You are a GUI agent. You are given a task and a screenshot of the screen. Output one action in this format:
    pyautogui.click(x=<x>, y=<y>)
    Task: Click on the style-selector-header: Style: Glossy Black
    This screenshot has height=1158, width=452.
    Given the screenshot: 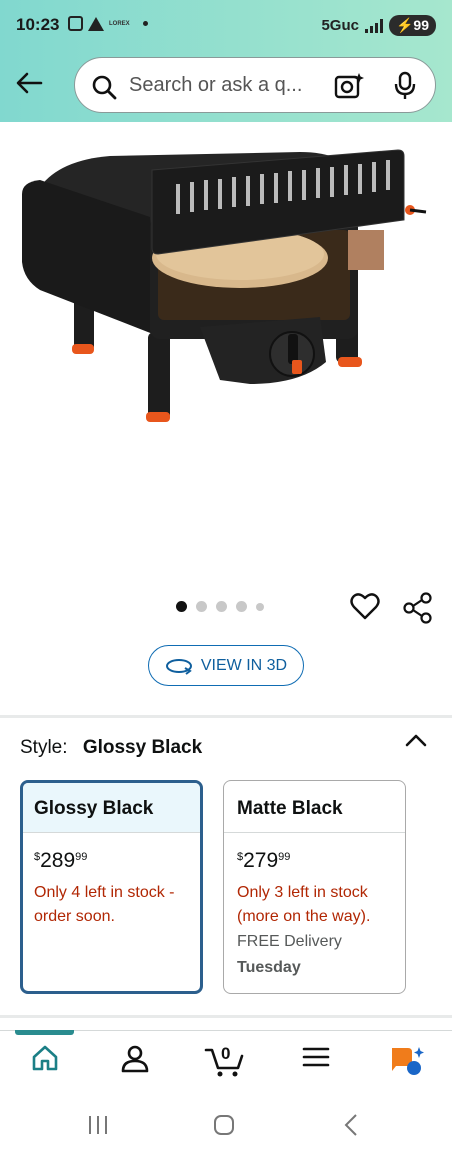 What is the action you would take?
    pyautogui.click(x=111, y=748)
    